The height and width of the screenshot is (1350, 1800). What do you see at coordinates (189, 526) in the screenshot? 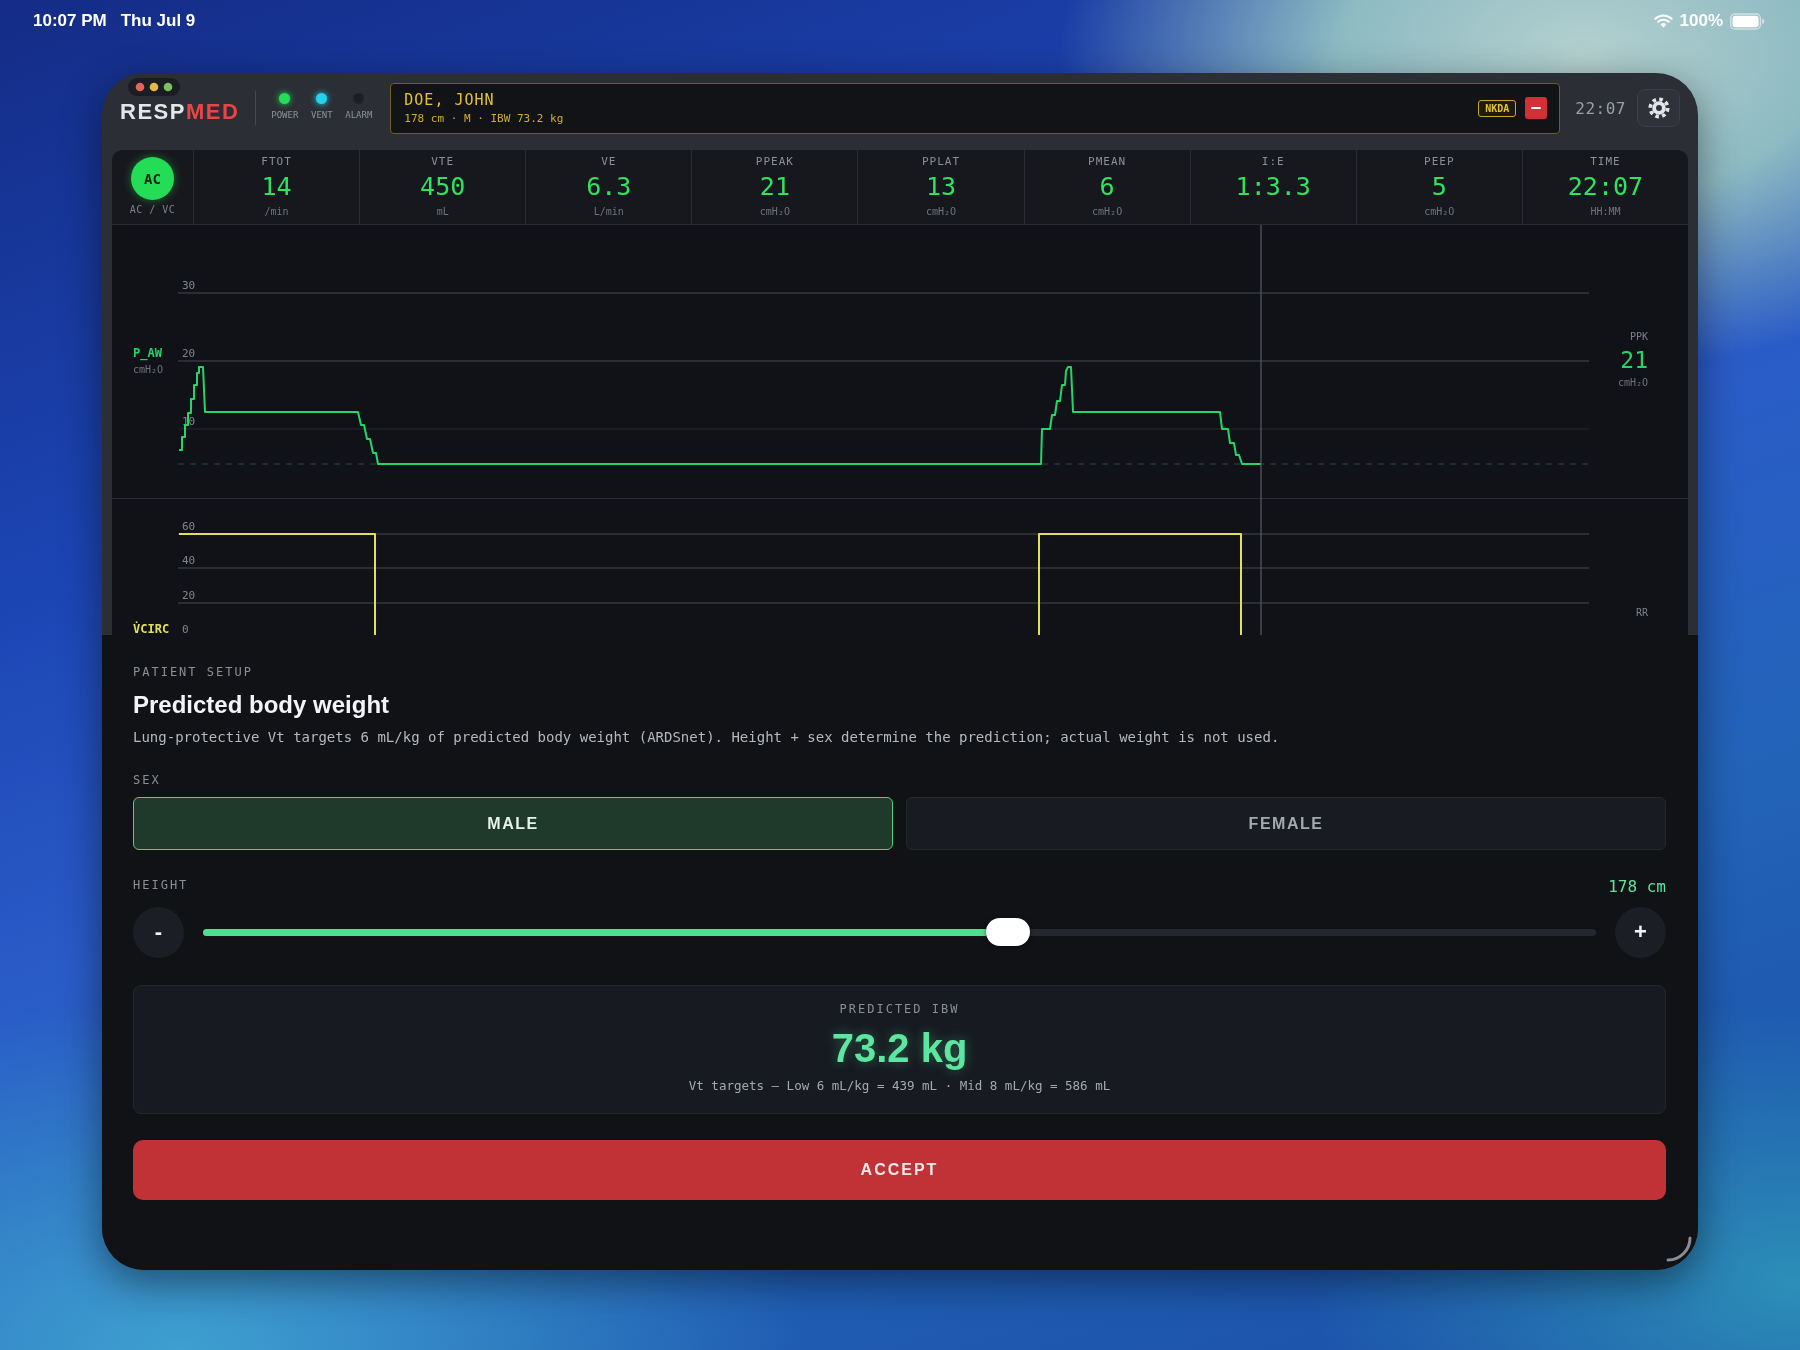
I see `axis-tick-label: 60` at bounding box center [189, 526].